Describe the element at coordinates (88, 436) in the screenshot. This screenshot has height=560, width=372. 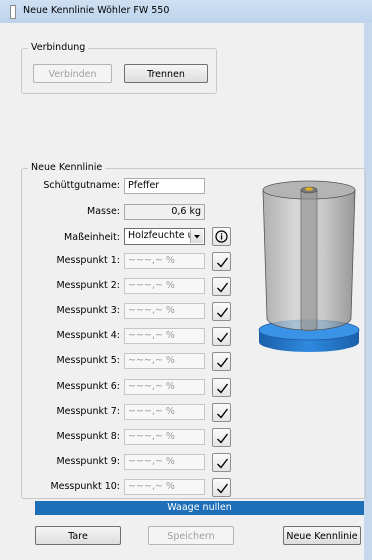
I see `measurement-point-label: Messpunkt 8:` at that location.